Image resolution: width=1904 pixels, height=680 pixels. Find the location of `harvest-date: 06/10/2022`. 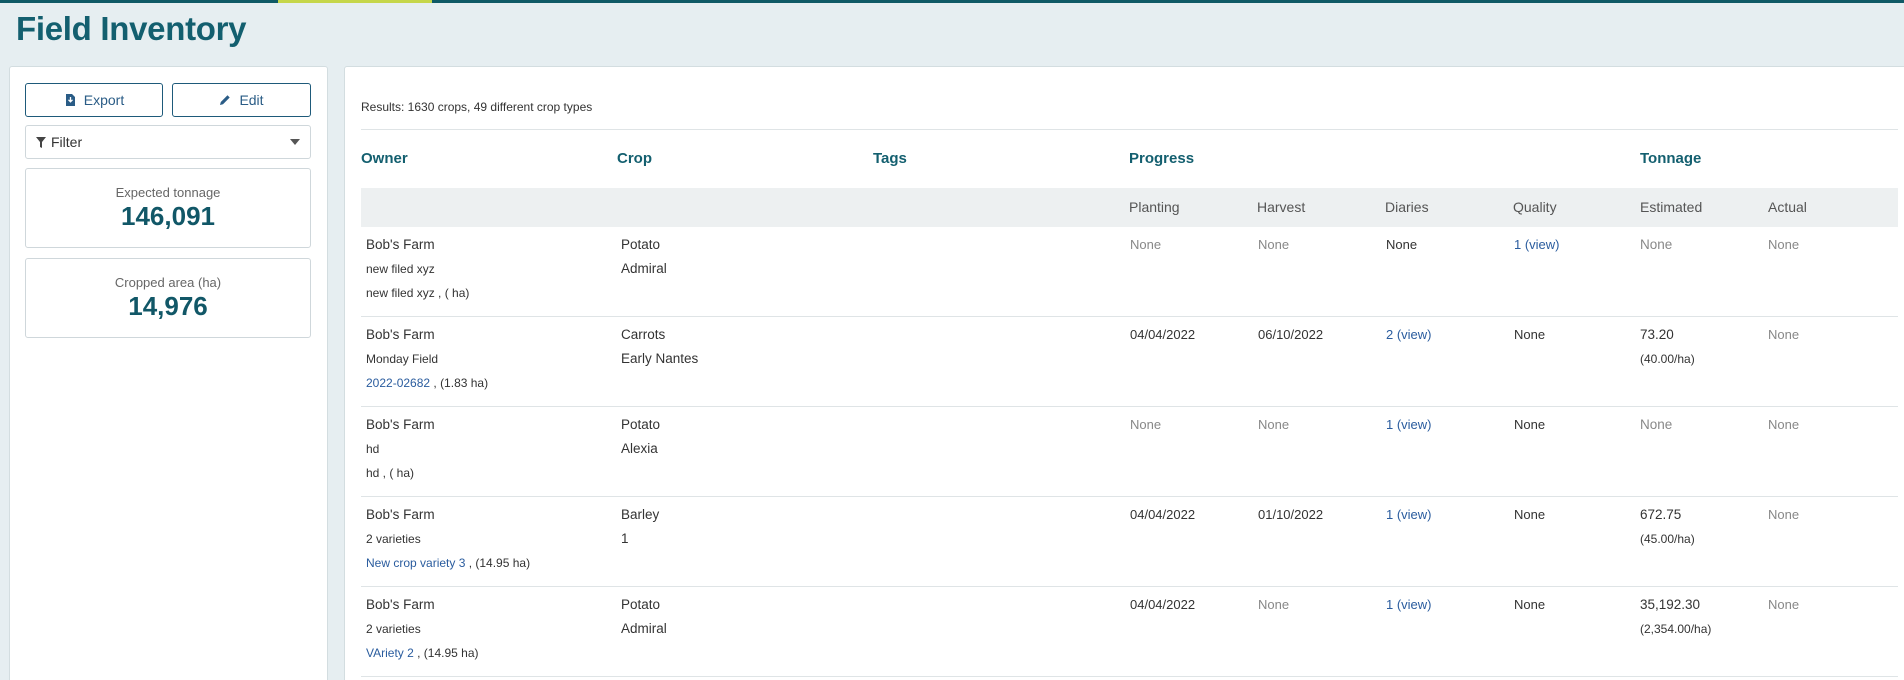

harvest-date: 06/10/2022 is located at coordinates (1291, 334).